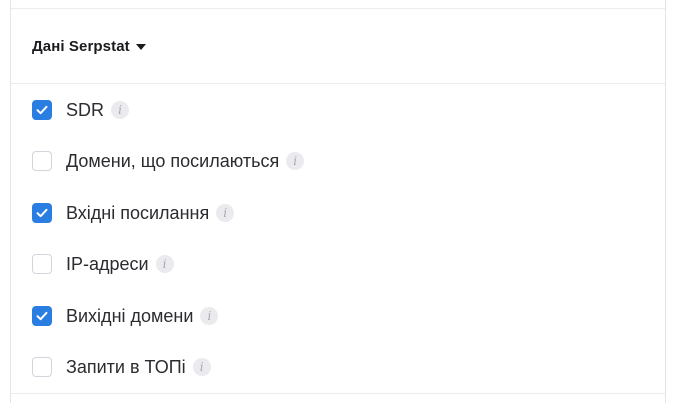  Describe the element at coordinates (130, 315) in the screenshot. I see `option-label: Вихідні домени` at that location.